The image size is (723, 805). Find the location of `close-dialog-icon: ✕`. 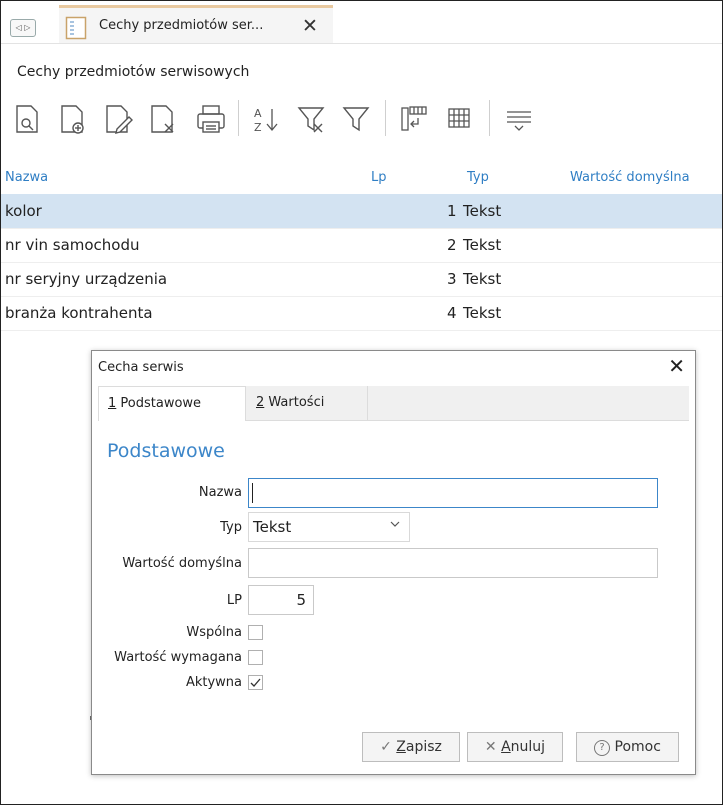

close-dialog-icon: ✕ is located at coordinates (676, 366).